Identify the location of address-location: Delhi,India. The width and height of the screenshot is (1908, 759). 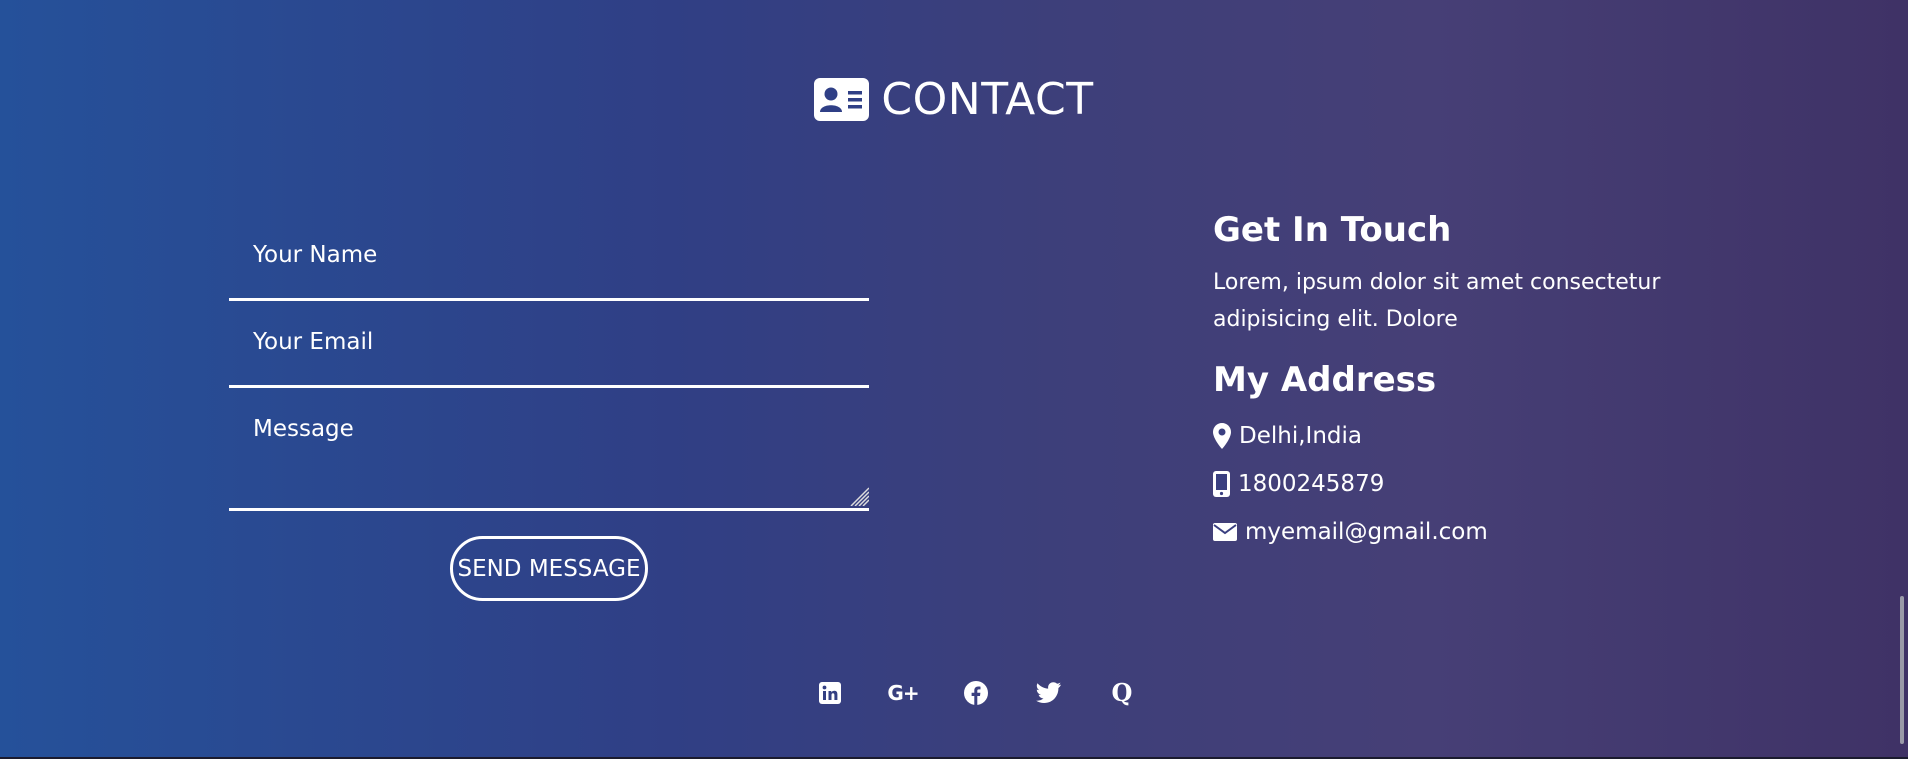
(1453, 436).